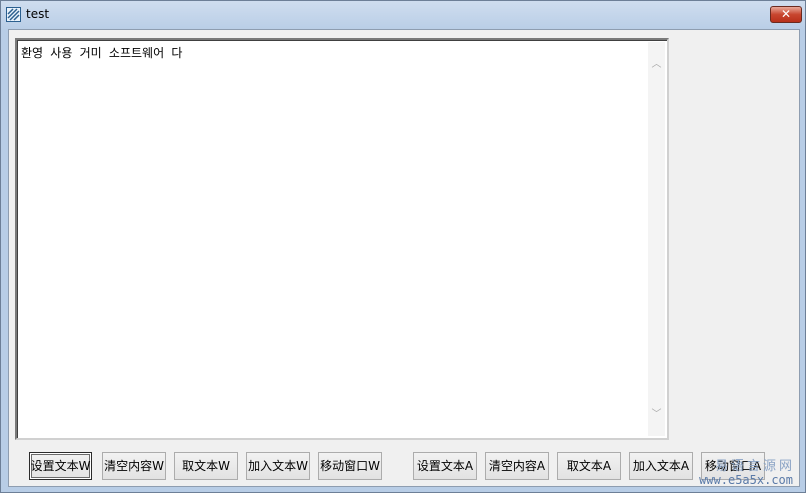 The image size is (806, 493). What do you see at coordinates (134, 466) in the screenshot?
I see `clear-content-w-button: 清空内容W` at bounding box center [134, 466].